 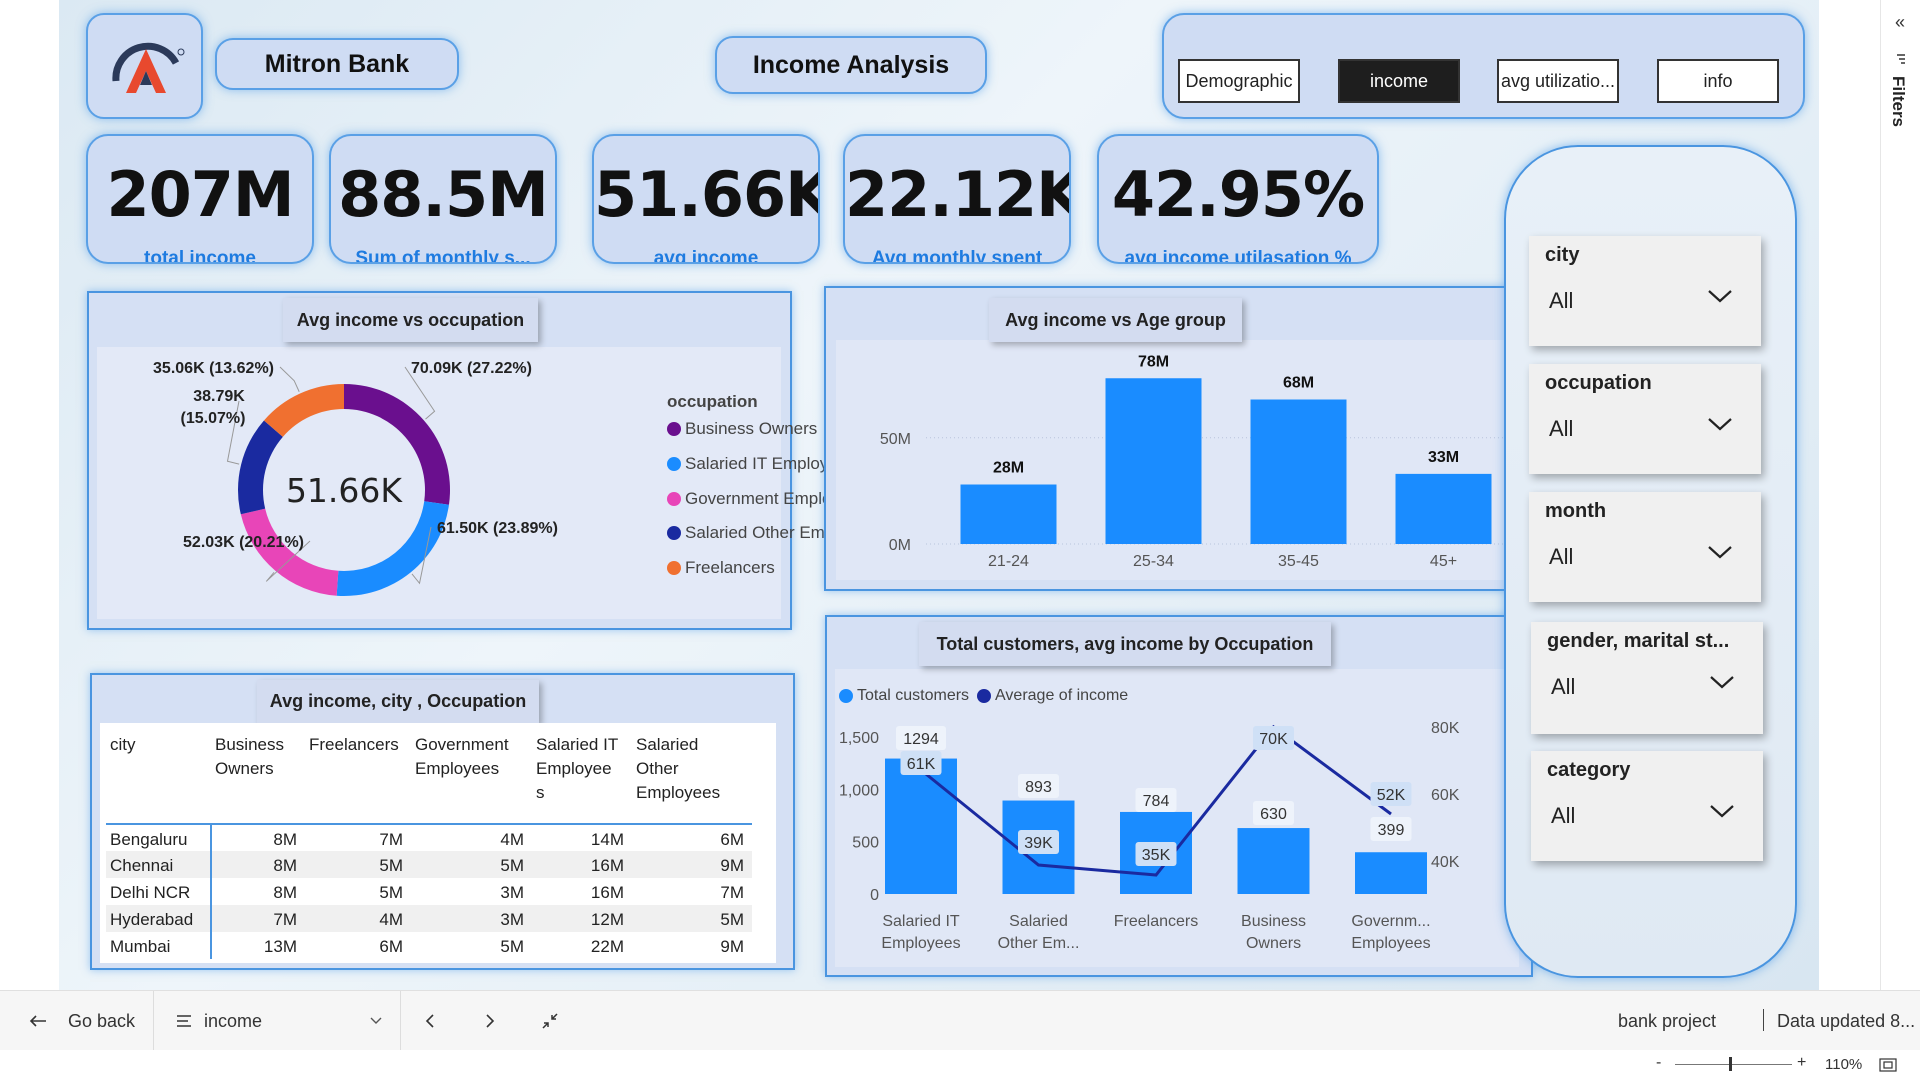 I want to click on bank-name: Mitron Bank, so click(x=337, y=63).